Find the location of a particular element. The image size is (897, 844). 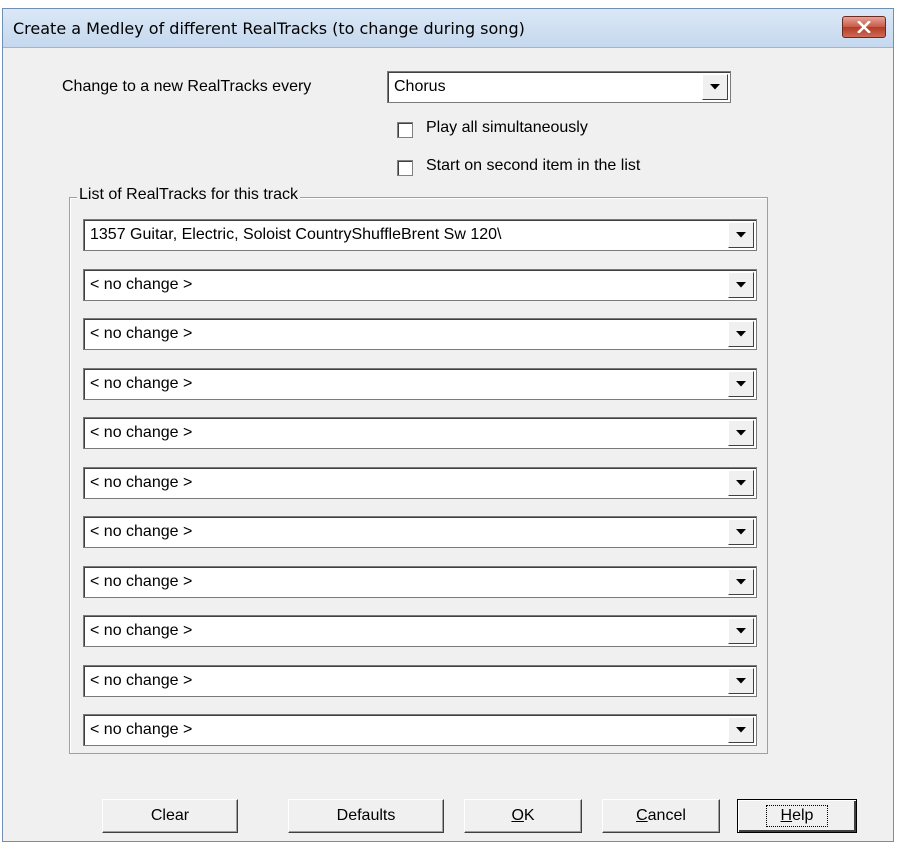

ok-button: OK is located at coordinates (523, 816).